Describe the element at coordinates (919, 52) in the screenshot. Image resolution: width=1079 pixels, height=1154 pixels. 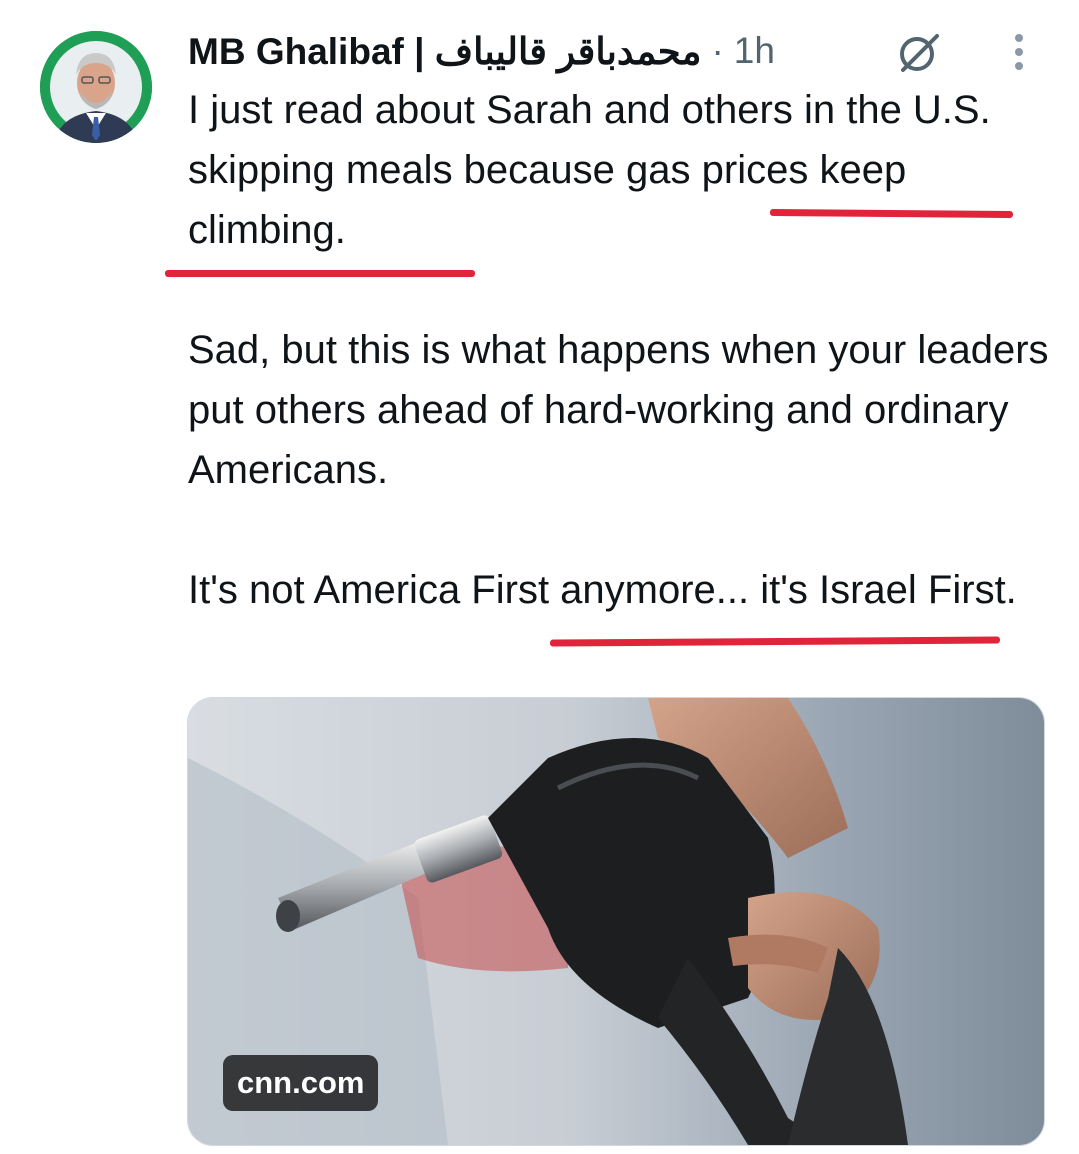
I see `grok-icon` at that location.